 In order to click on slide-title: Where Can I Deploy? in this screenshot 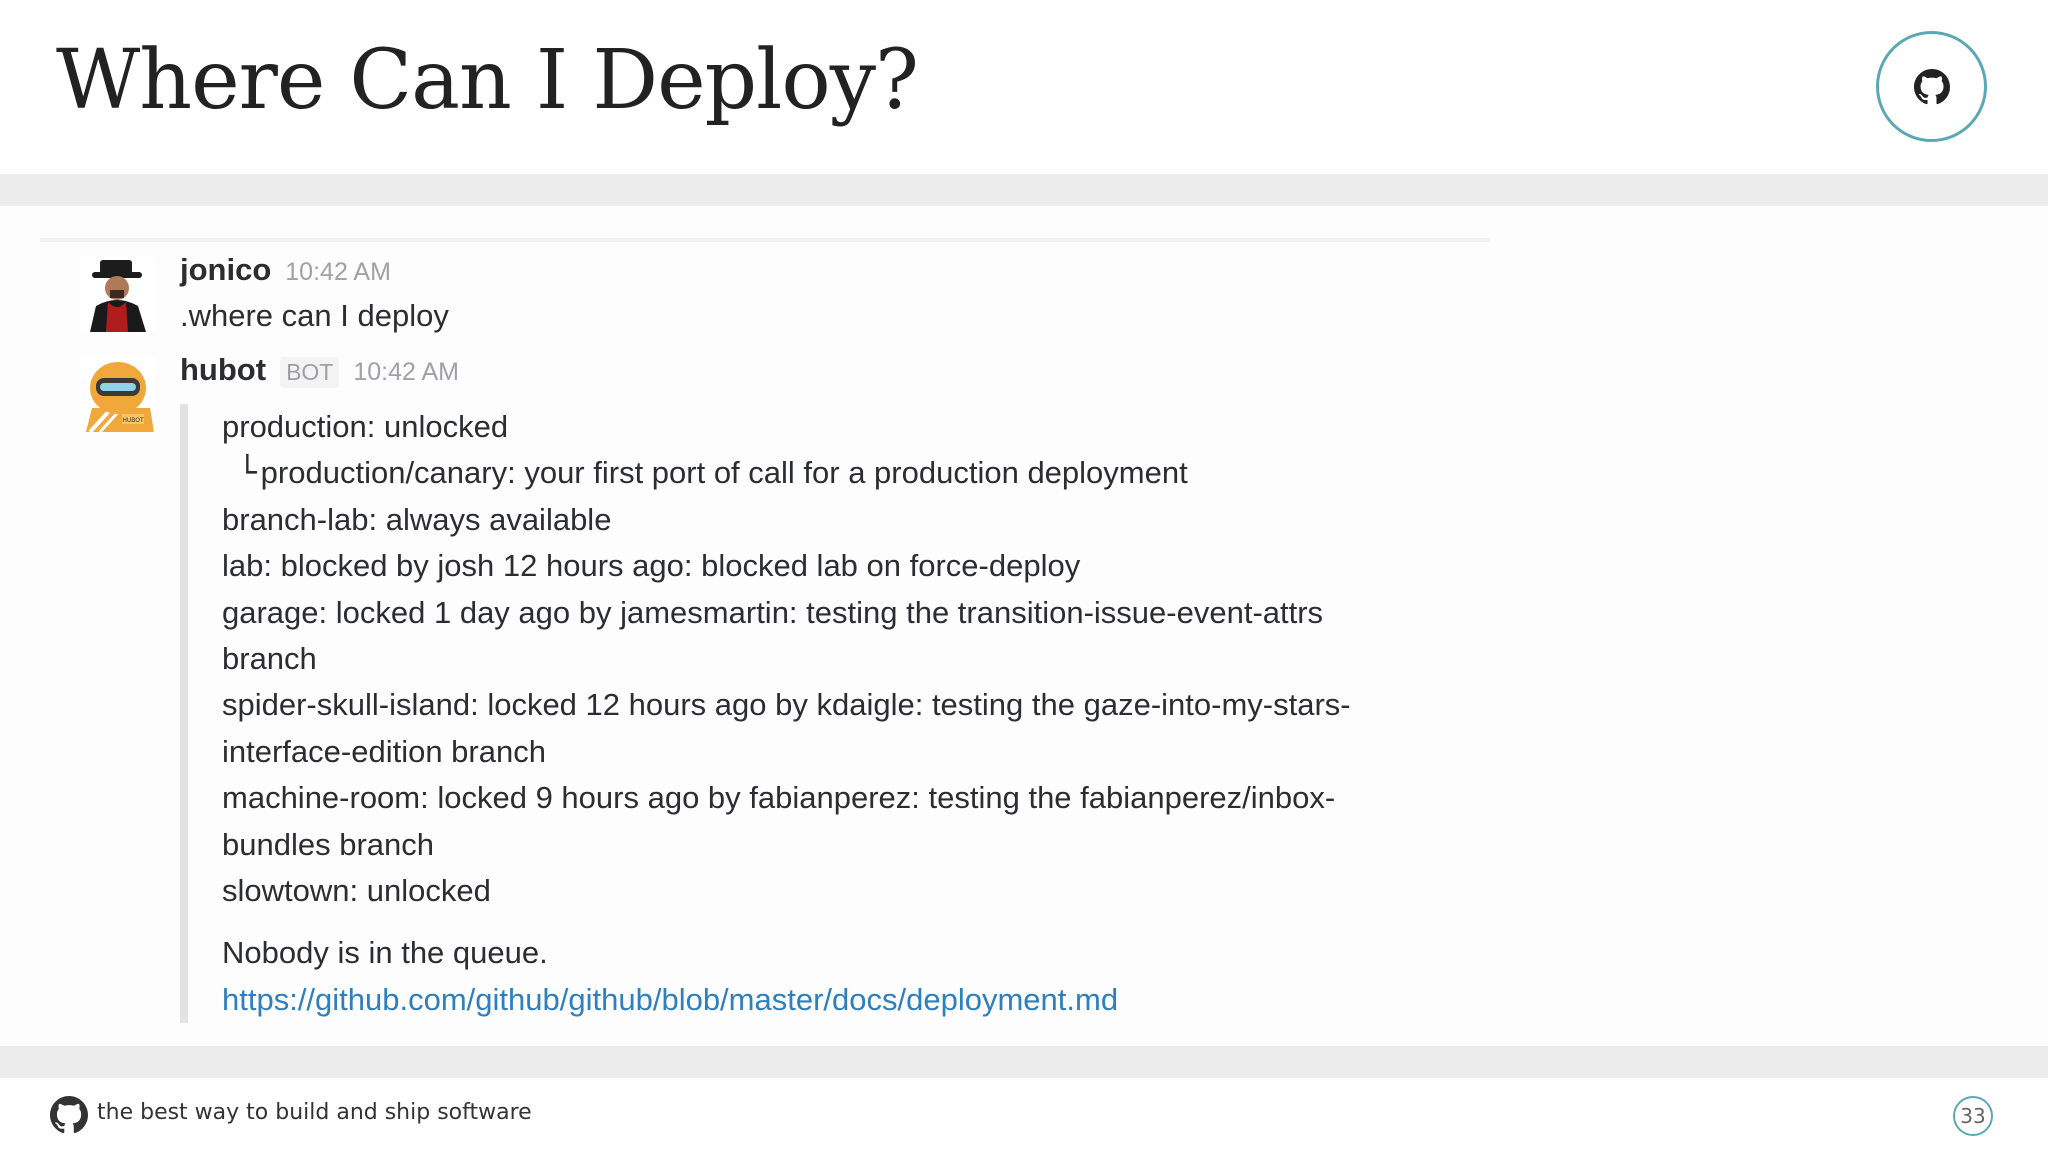, I will do `click(487, 80)`.